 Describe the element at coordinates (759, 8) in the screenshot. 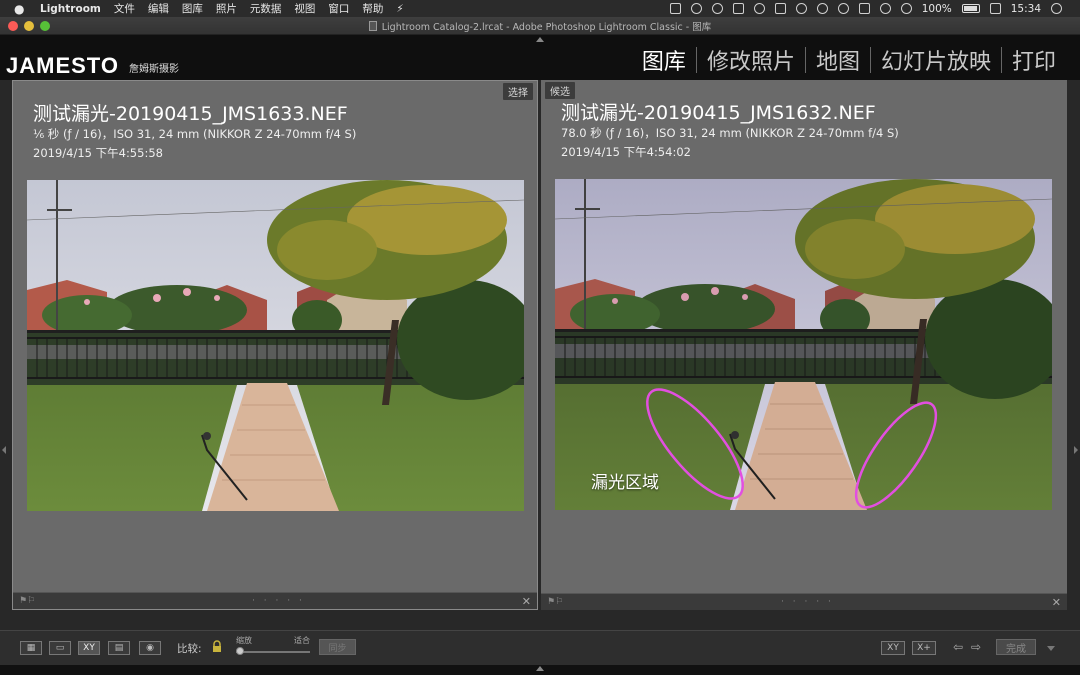

I see `circle-status-icon` at that location.